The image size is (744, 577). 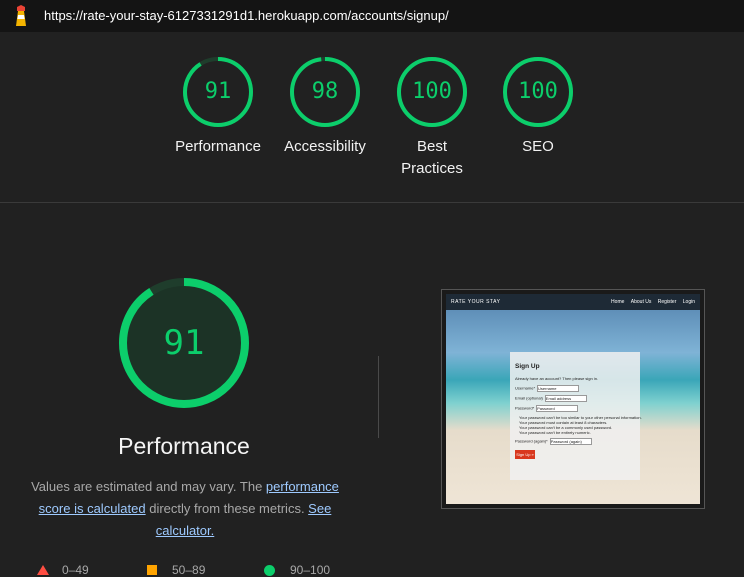 What do you see at coordinates (557, 408) in the screenshot?
I see `field-input: Password` at bounding box center [557, 408].